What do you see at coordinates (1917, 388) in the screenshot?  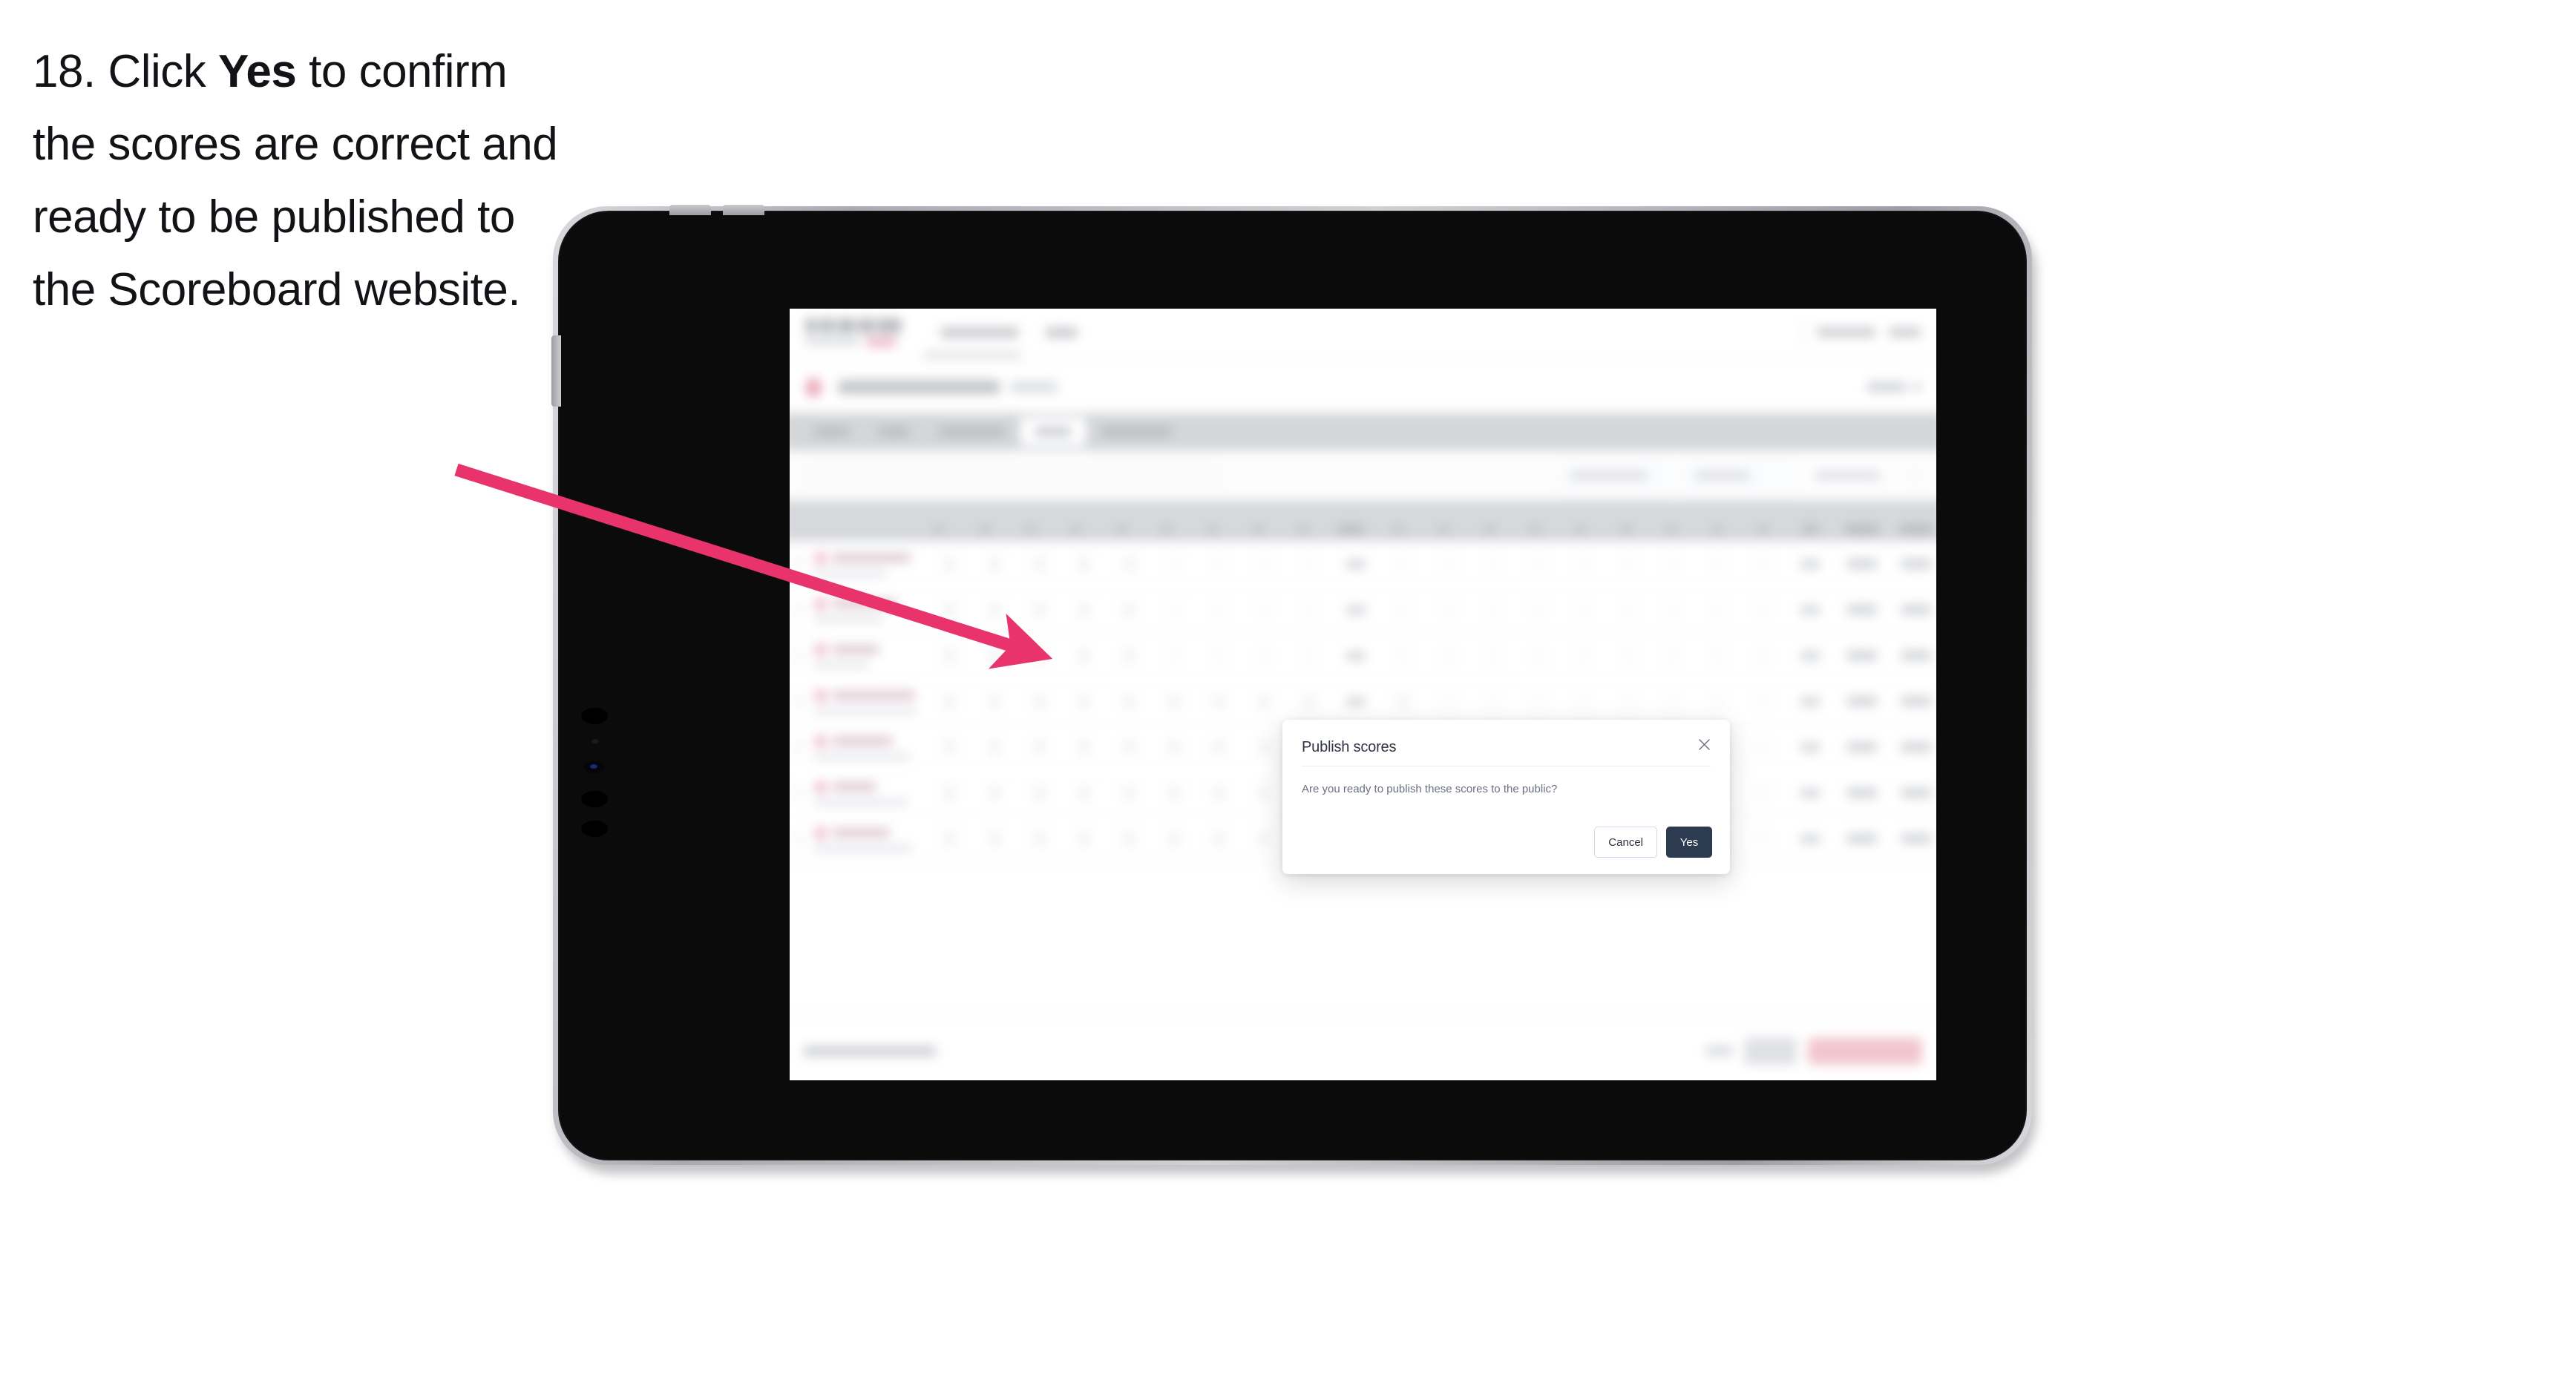 I see `event-chevron-icon` at bounding box center [1917, 388].